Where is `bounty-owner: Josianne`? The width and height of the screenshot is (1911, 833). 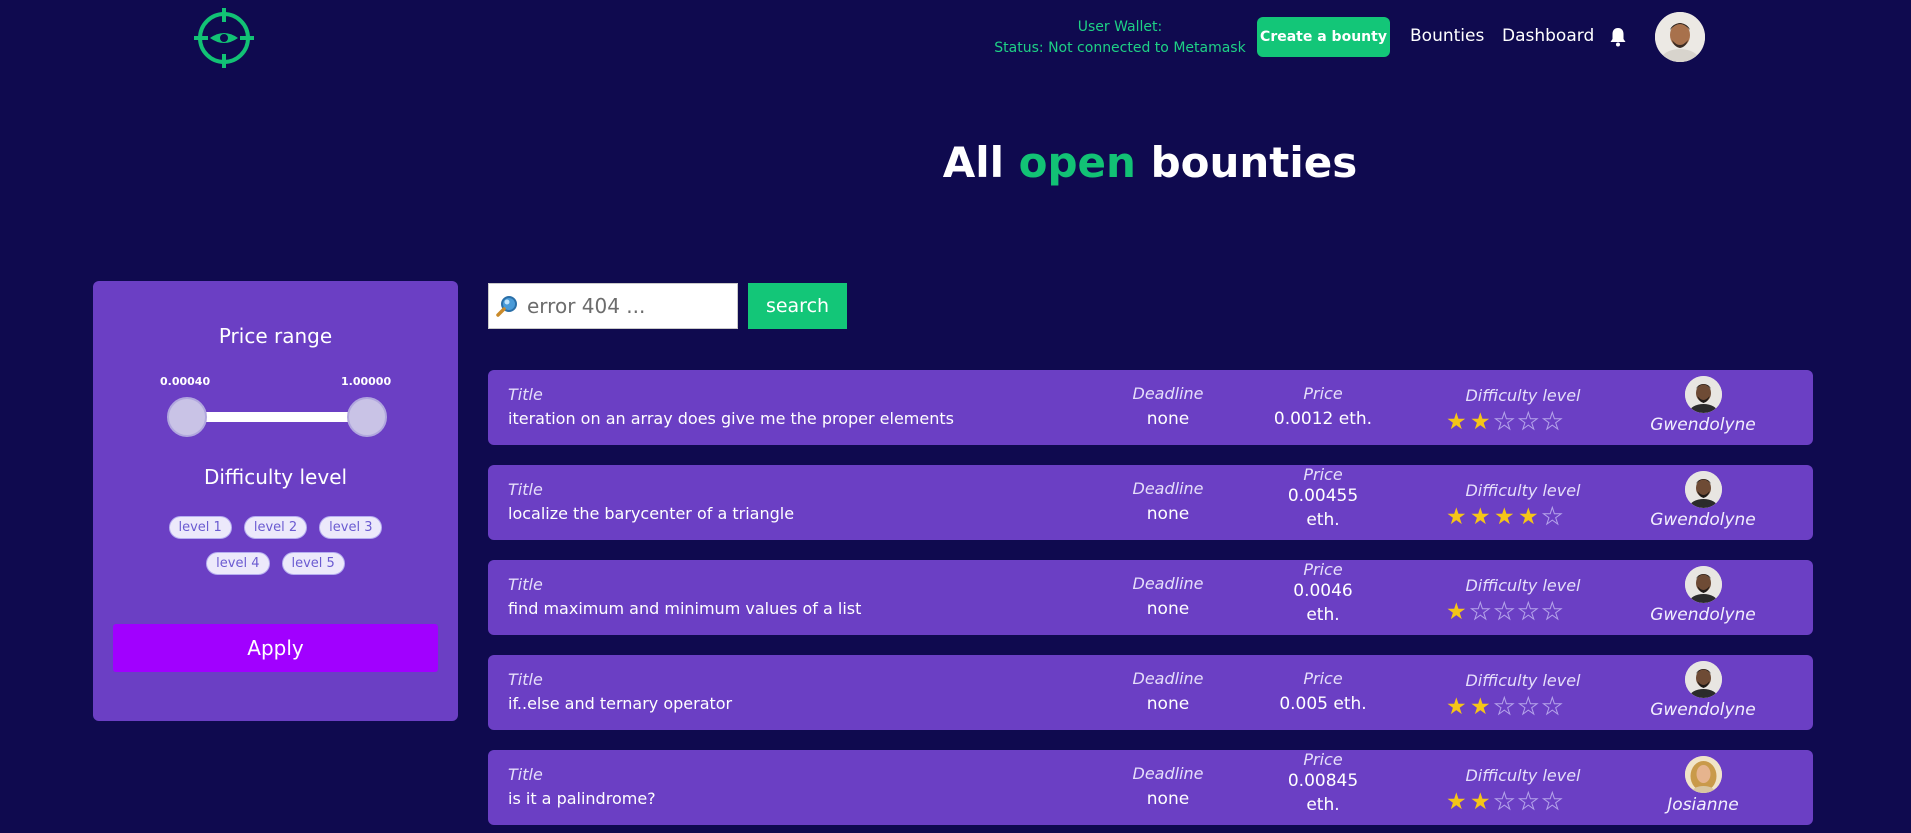
bounty-owner: Josianne is located at coordinates (1703, 785).